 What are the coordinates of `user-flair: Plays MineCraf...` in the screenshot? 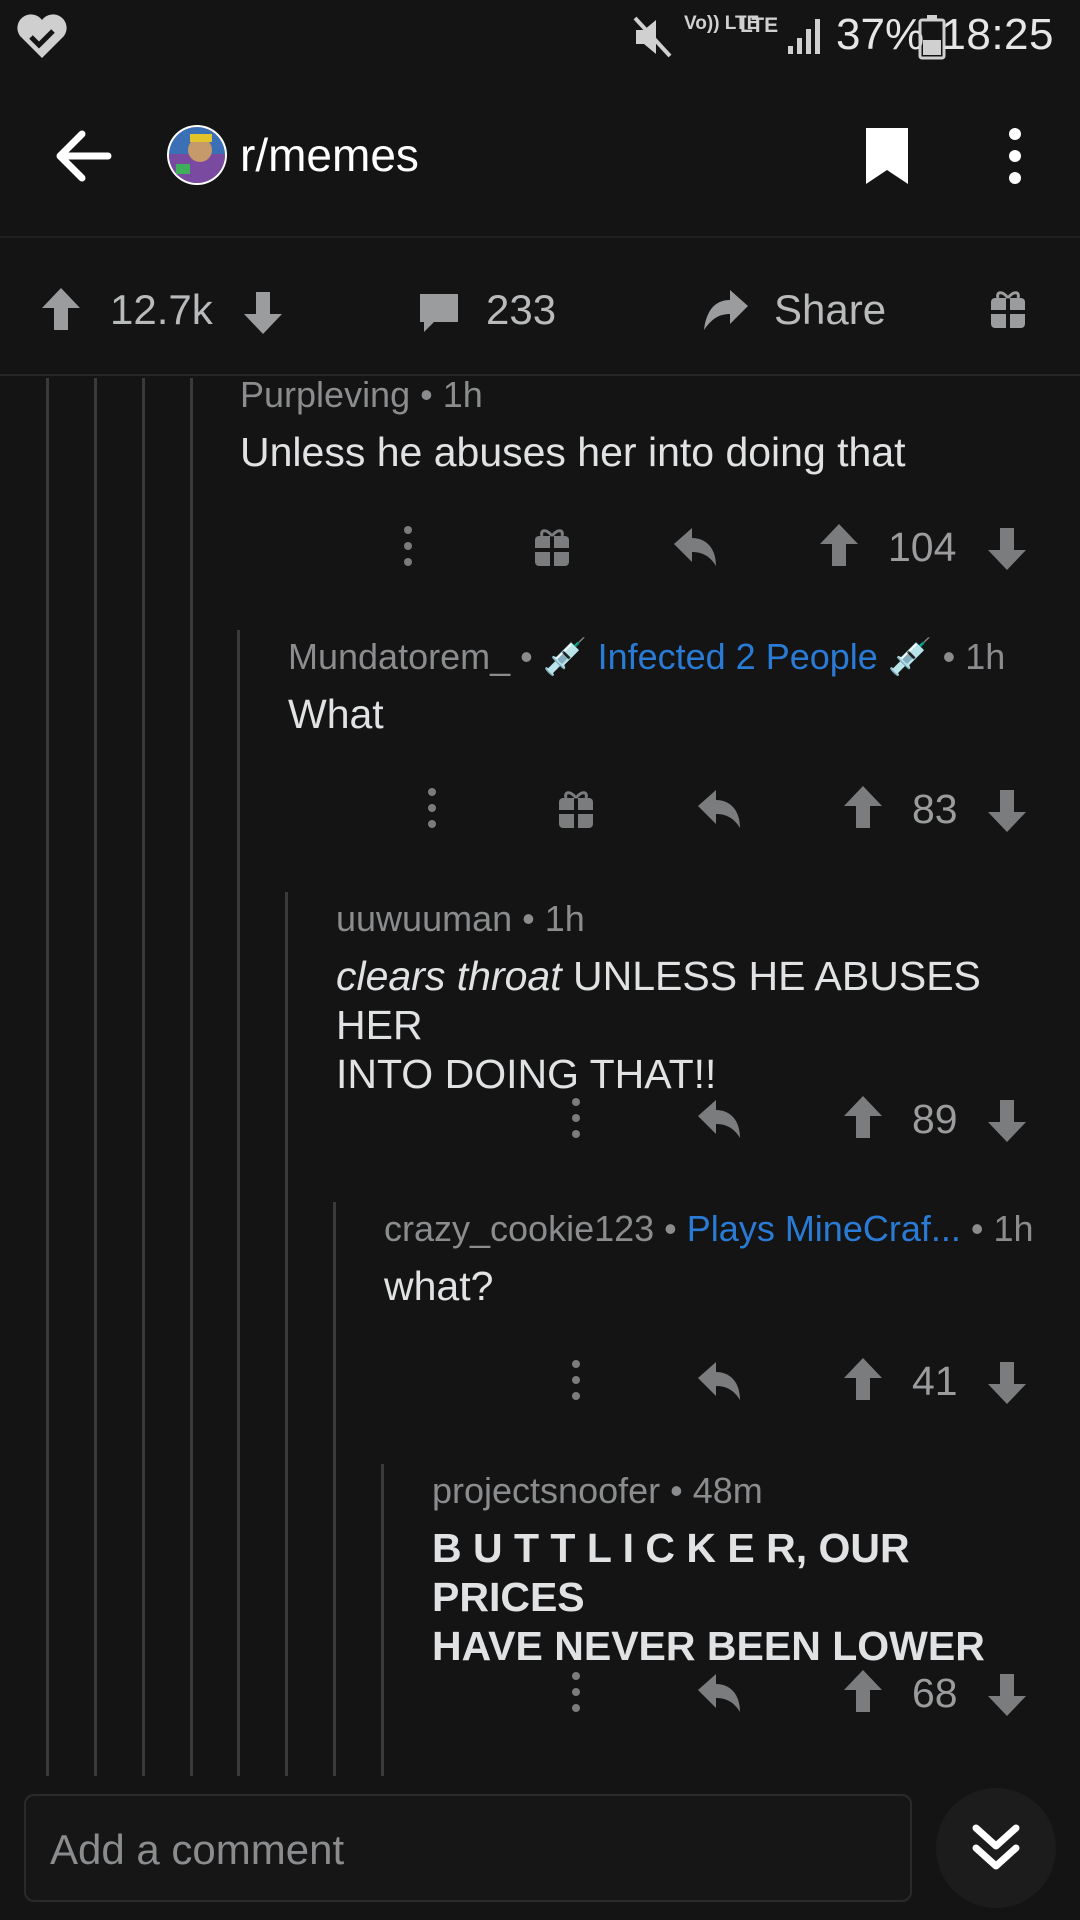 It's located at (823, 1228).